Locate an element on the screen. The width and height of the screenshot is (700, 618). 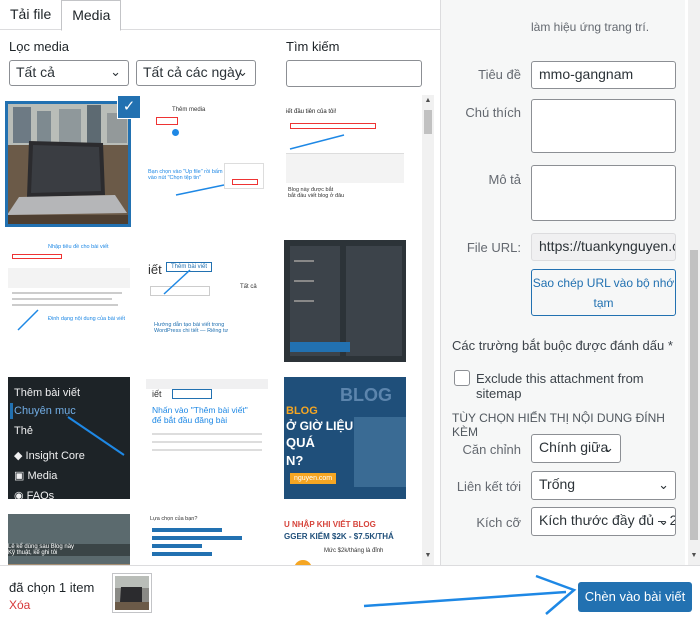
media-item-blog-banner: BLOG BLOG Ở GIỜ LIỆU QUÁ N? nguyen.com is located at coordinates (345, 438).